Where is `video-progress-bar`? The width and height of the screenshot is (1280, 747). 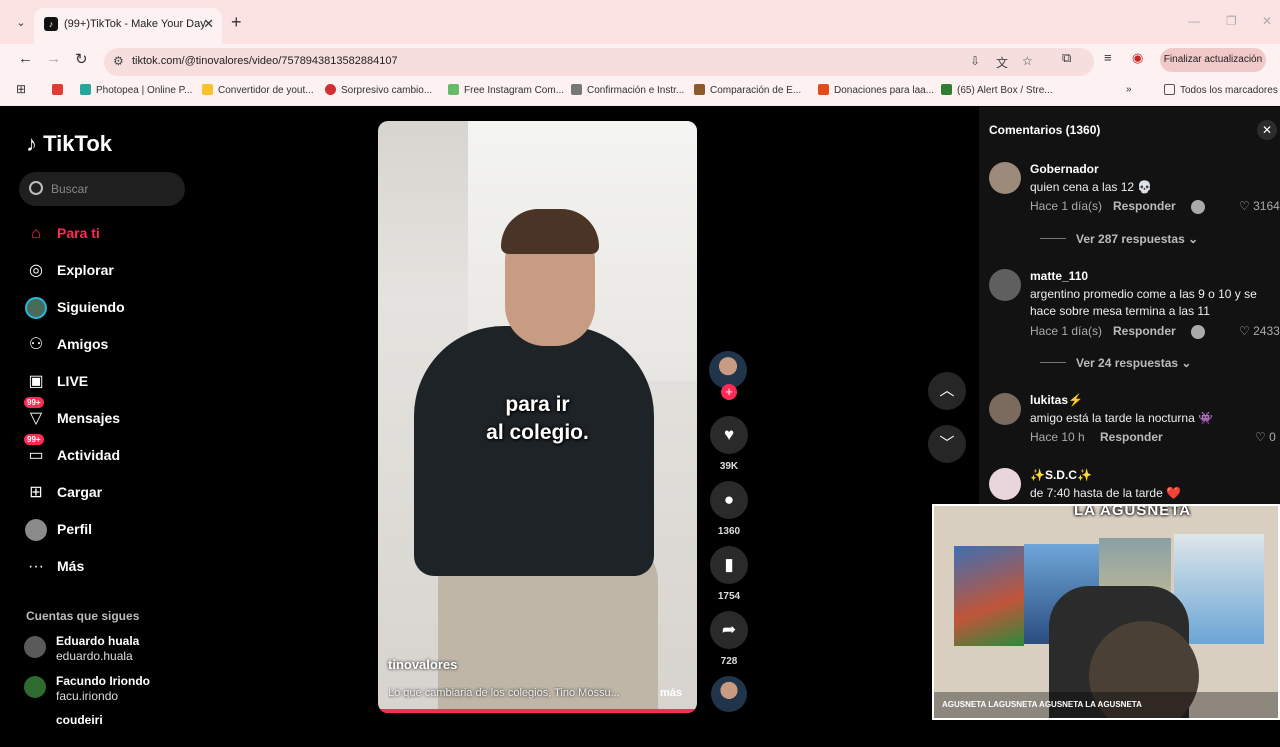
video-progress-bar is located at coordinates (537, 711).